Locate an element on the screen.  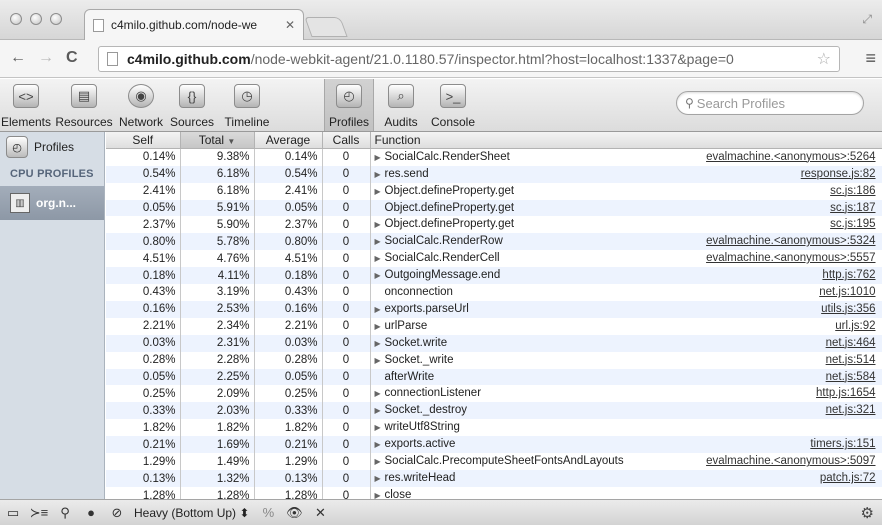
source-link: patch.js:72 is located at coordinates (848, 478).